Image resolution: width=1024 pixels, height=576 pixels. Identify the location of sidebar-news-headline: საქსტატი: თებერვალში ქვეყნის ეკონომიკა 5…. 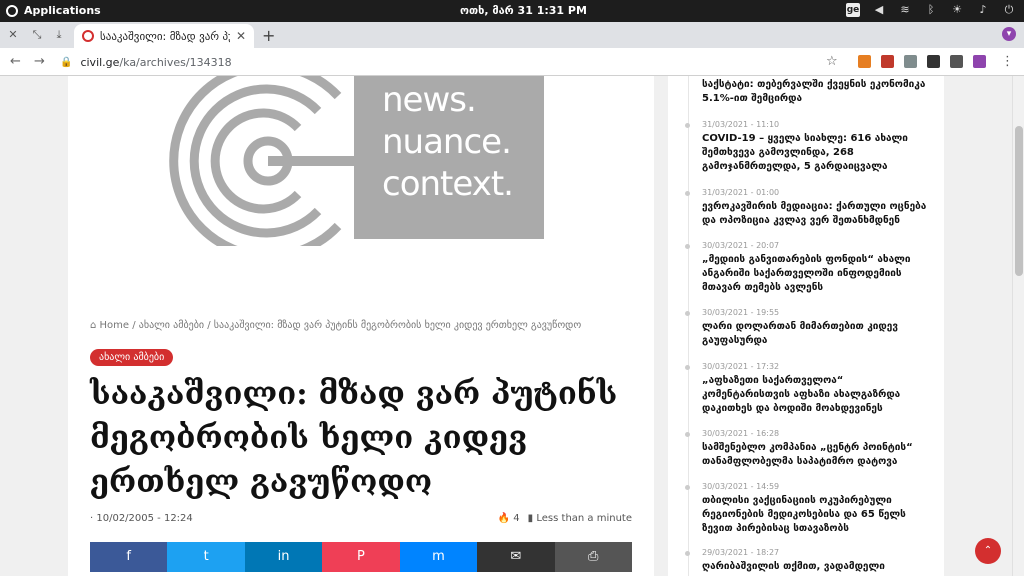
(817, 92).